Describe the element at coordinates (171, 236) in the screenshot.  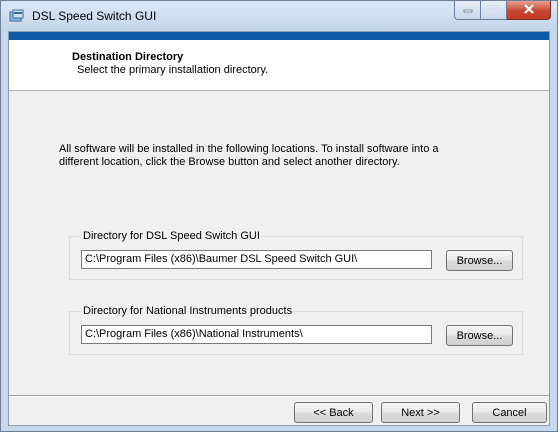
I see `directory-group-label: Directory for DSL Speed Switch GUI` at that location.